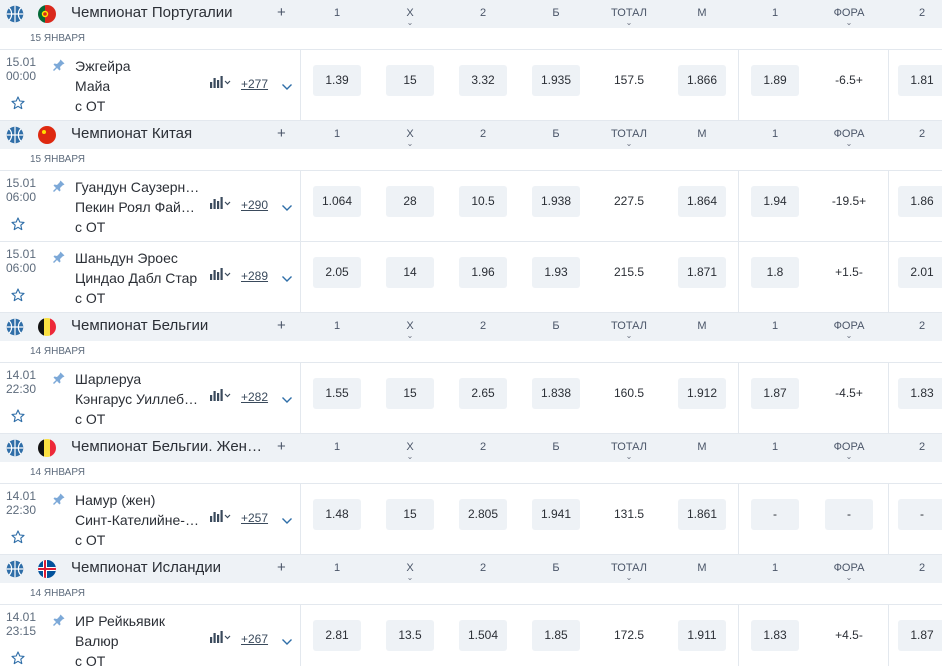 Image resolution: width=942 pixels, height=666 pixels. What do you see at coordinates (483, 80) in the screenshot?
I see `odds-button: 3.32` at bounding box center [483, 80].